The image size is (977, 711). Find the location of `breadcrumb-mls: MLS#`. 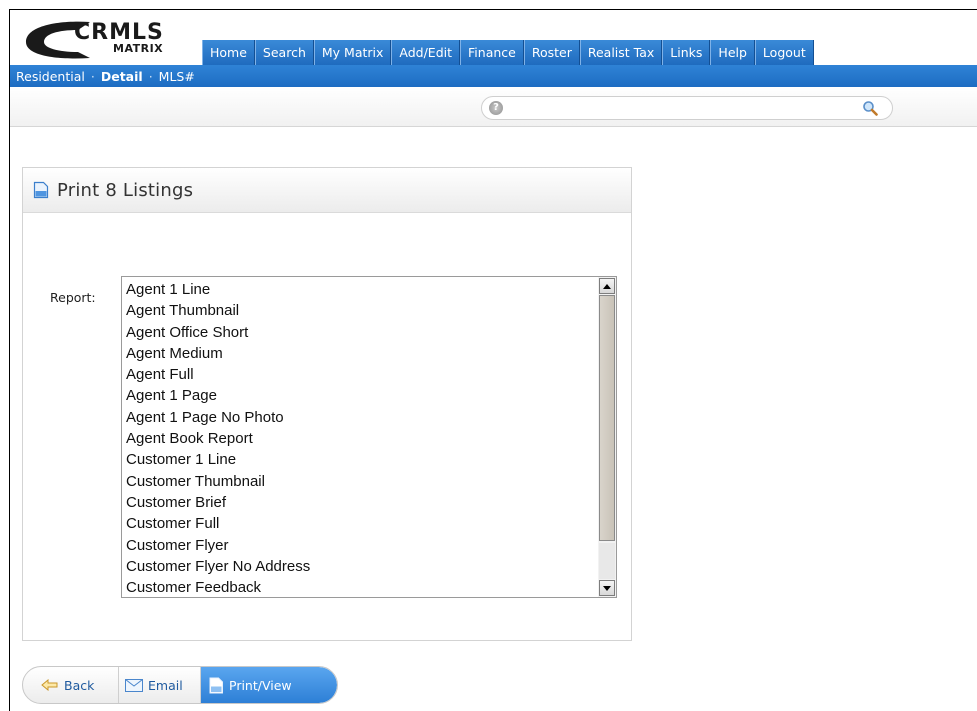

breadcrumb-mls: MLS# is located at coordinates (177, 76).